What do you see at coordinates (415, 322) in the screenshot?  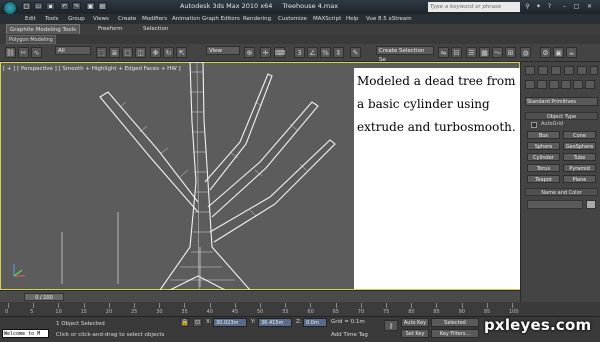 I see `auto-key-button: Auto Key` at bounding box center [415, 322].